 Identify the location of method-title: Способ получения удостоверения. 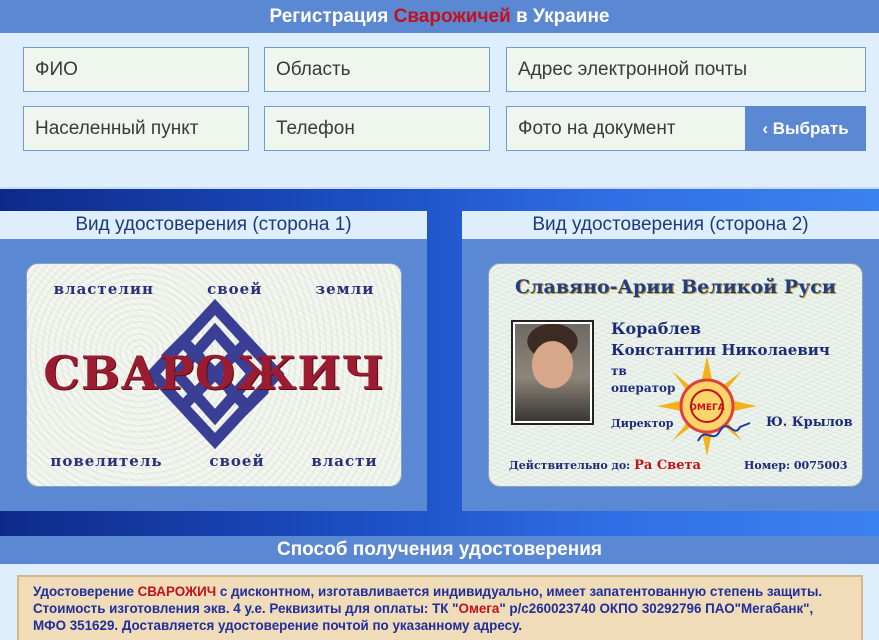
(439, 550).